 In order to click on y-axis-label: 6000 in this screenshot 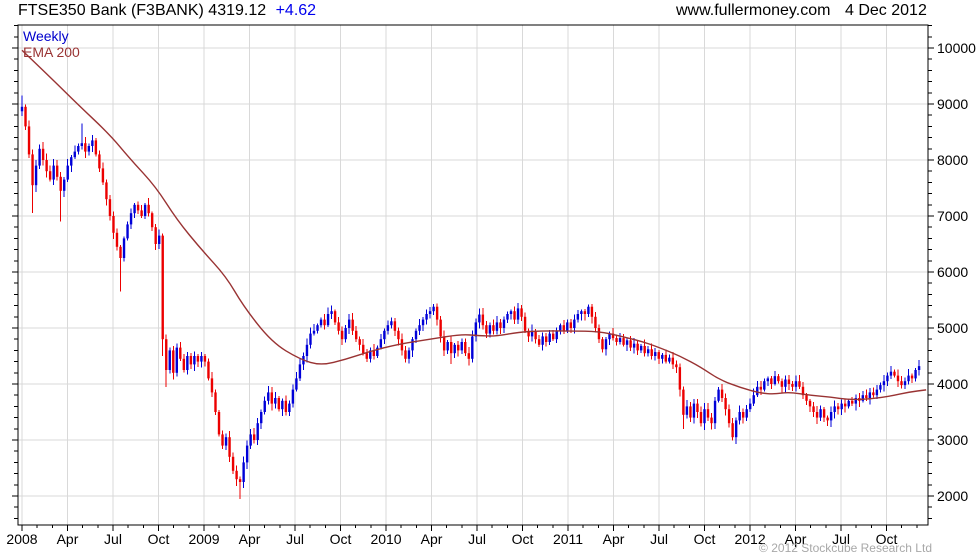, I will do `click(953, 272)`.